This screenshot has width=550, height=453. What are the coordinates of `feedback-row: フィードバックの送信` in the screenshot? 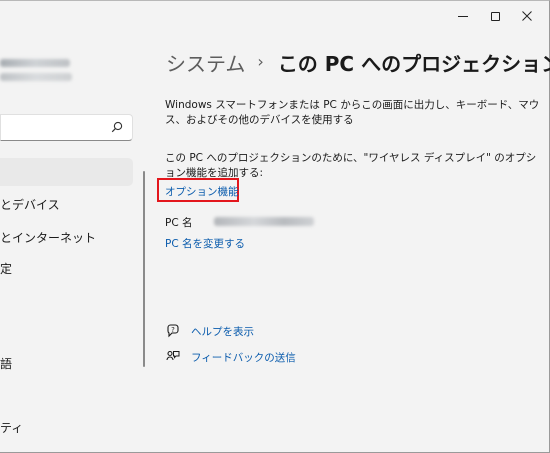 It's located at (231, 357).